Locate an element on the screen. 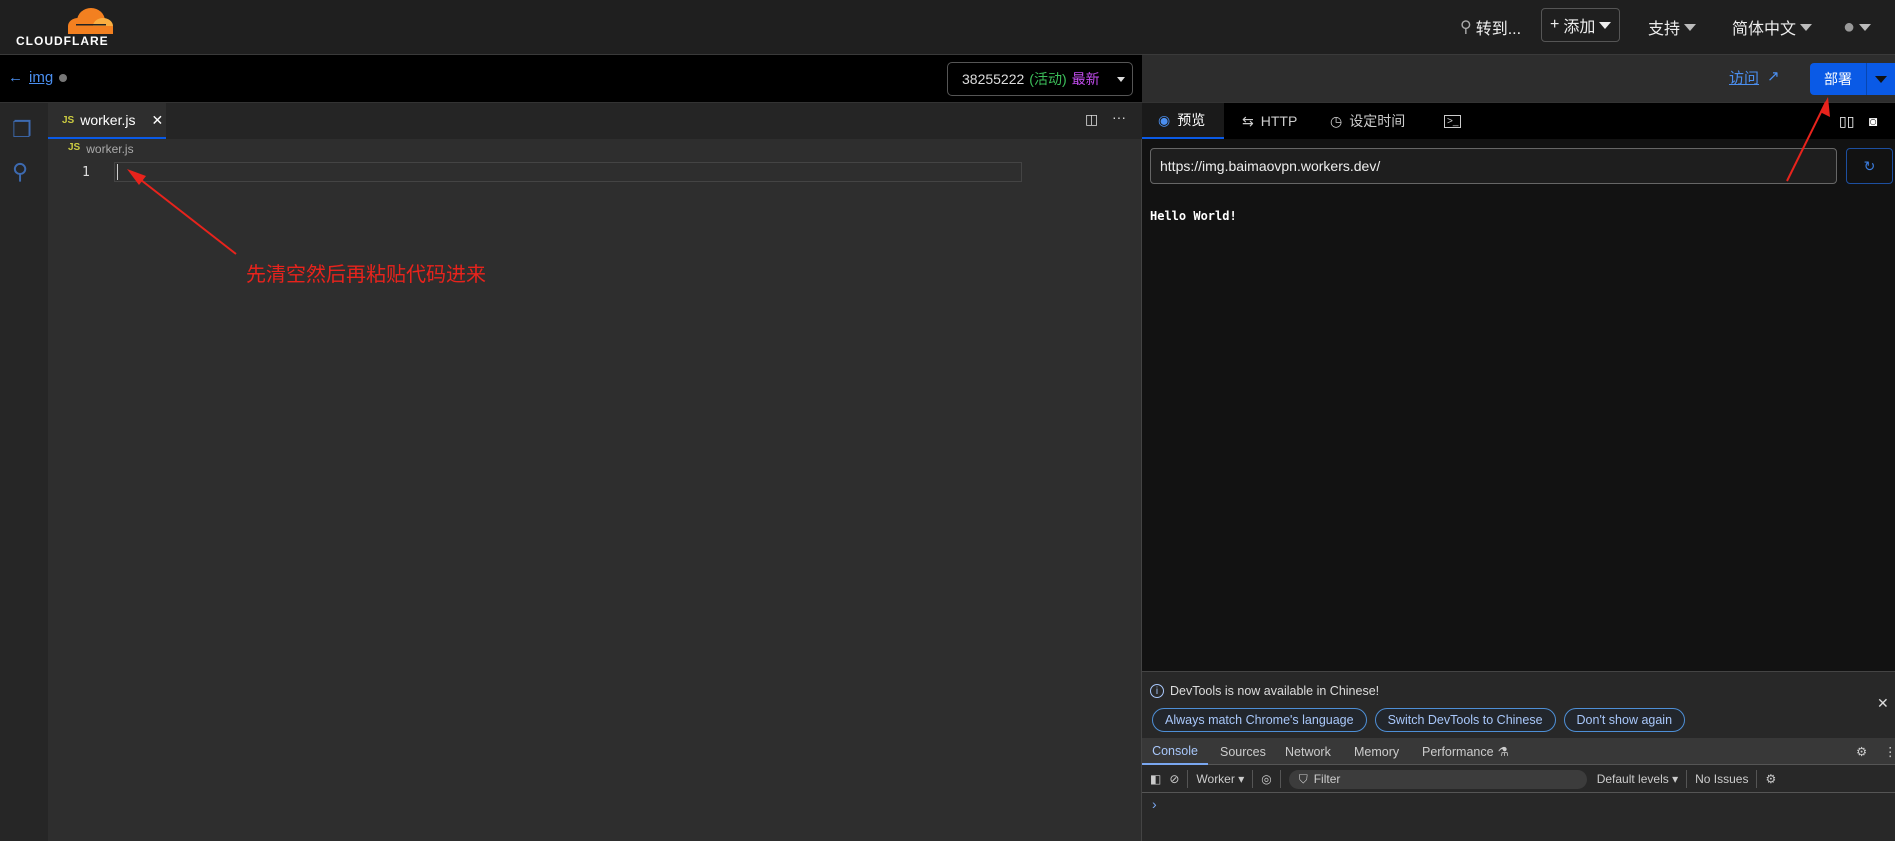 This screenshot has width=1895, height=841. deploy-button: 部署 is located at coordinates (1852, 79).